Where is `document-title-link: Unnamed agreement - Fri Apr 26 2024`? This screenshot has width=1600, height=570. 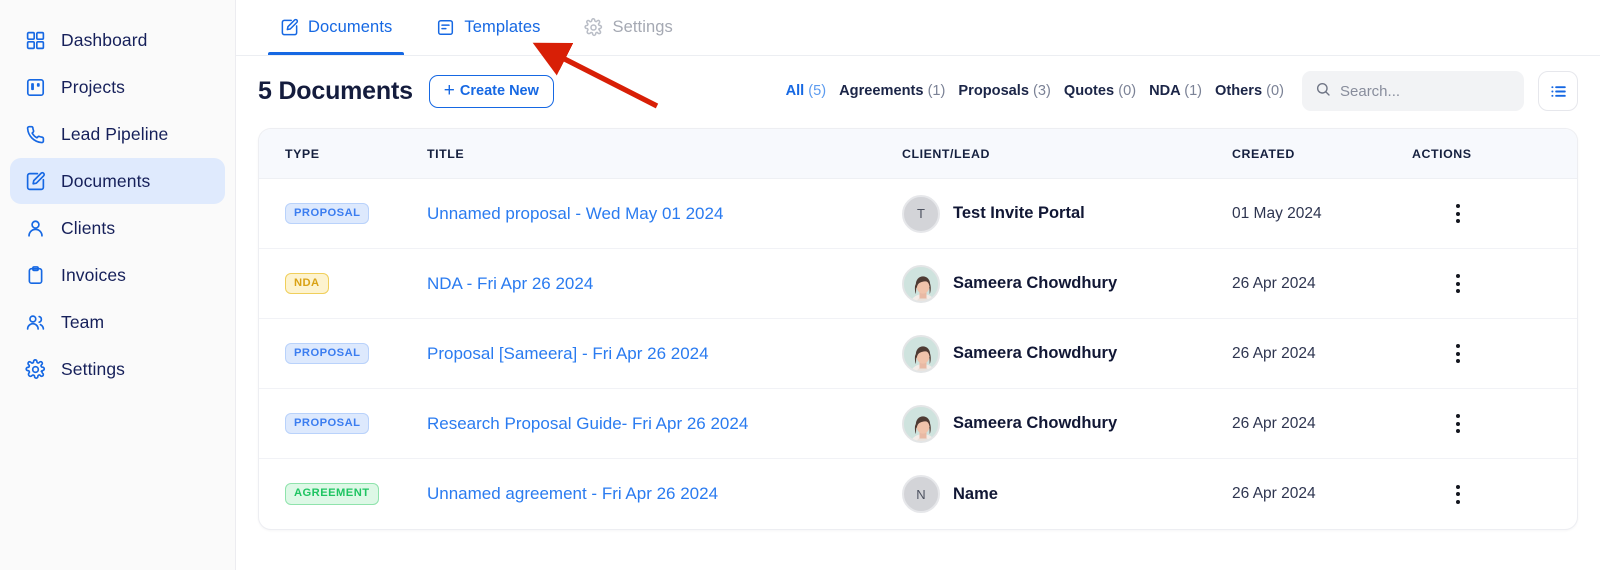
document-title-link: Unnamed agreement - Fri Apr 26 2024 is located at coordinates (572, 493).